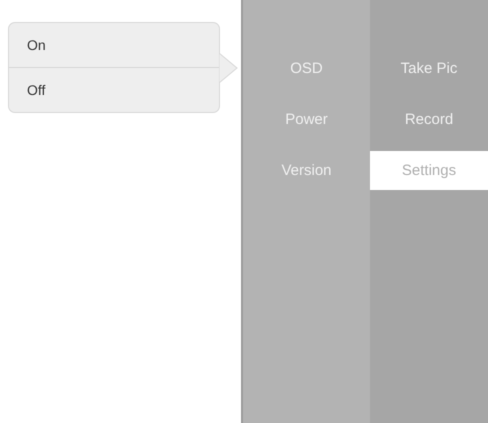 Image resolution: width=488 pixels, height=423 pixels. What do you see at coordinates (114, 89) in the screenshot?
I see `popover-option: Off` at bounding box center [114, 89].